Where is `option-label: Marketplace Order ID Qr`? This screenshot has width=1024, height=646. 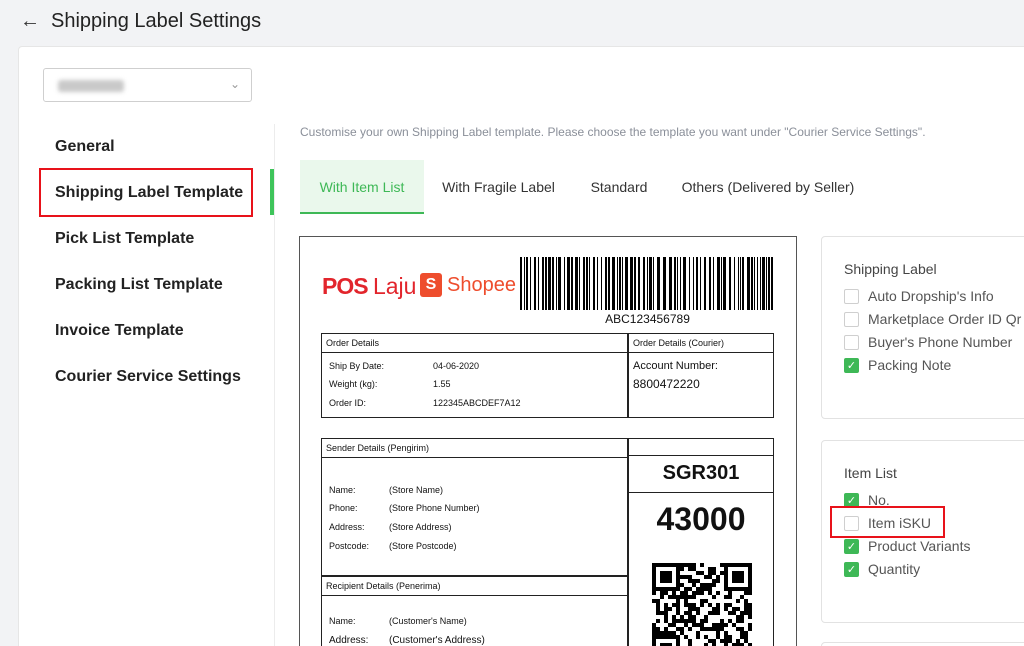
option-label: Marketplace Order ID Qr is located at coordinates (945, 319).